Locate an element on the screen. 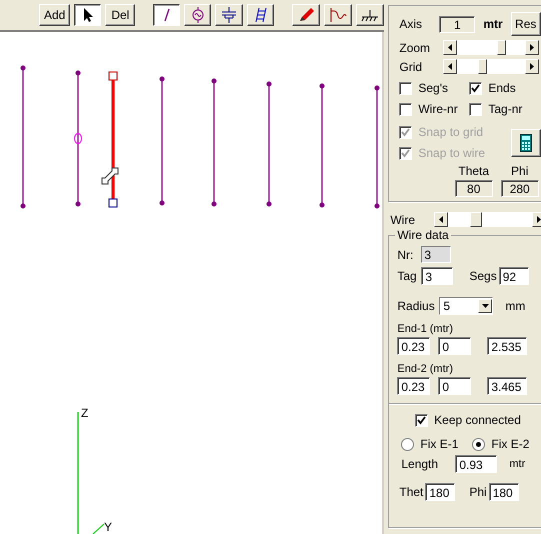 The height and width of the screenshot is (534, 541). source-tool-button is located at coordinates (198, 15).